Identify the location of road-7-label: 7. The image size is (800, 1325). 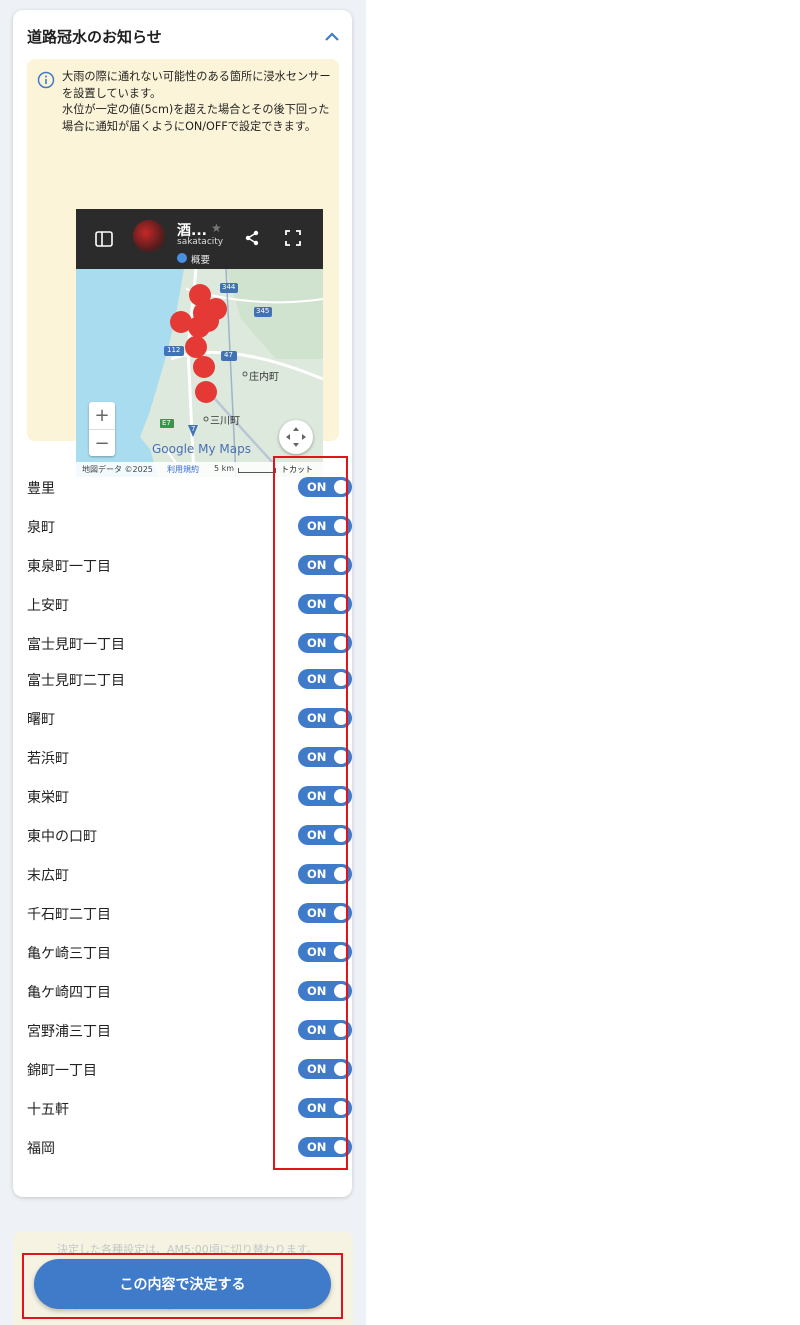
(193, 429).